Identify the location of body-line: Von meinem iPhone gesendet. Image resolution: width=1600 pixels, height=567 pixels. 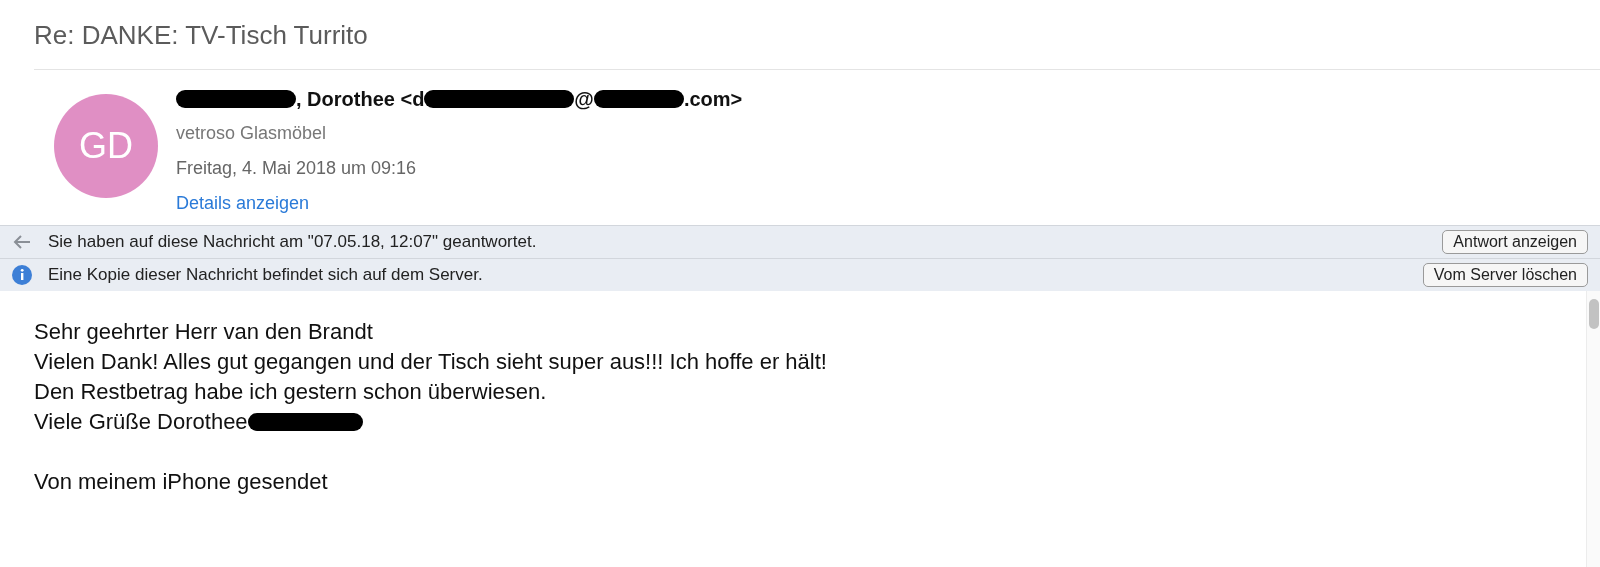
(181, 482).